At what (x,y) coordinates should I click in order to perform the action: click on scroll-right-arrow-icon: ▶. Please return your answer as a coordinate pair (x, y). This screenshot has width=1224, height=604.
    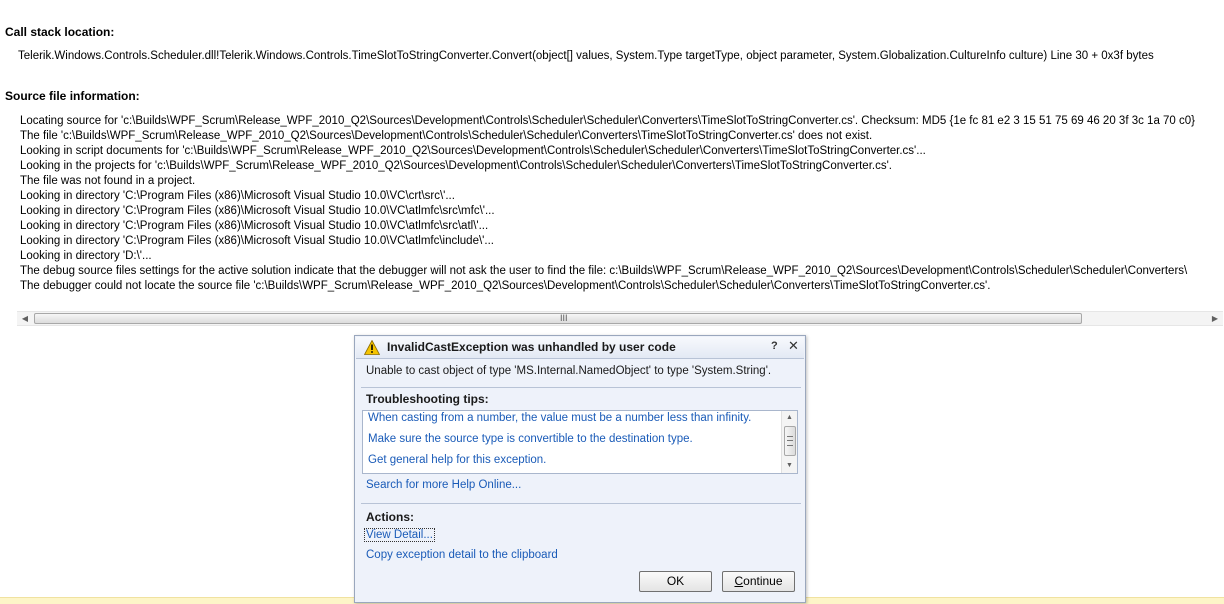
    Looking at the image, I should click on (1215, 318).